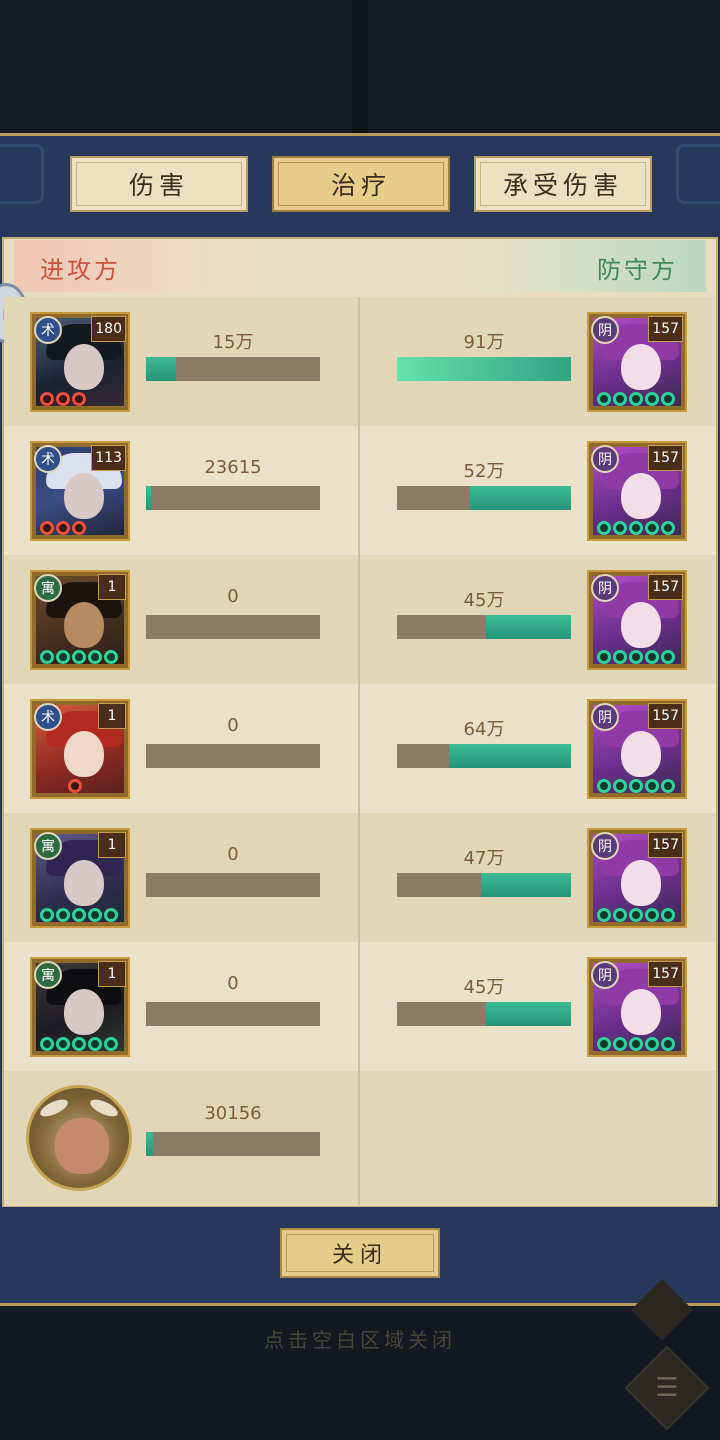  Describe the element at coordinates (637, 270) in the screenshot. I see `defender-label: 防守方` at that location.